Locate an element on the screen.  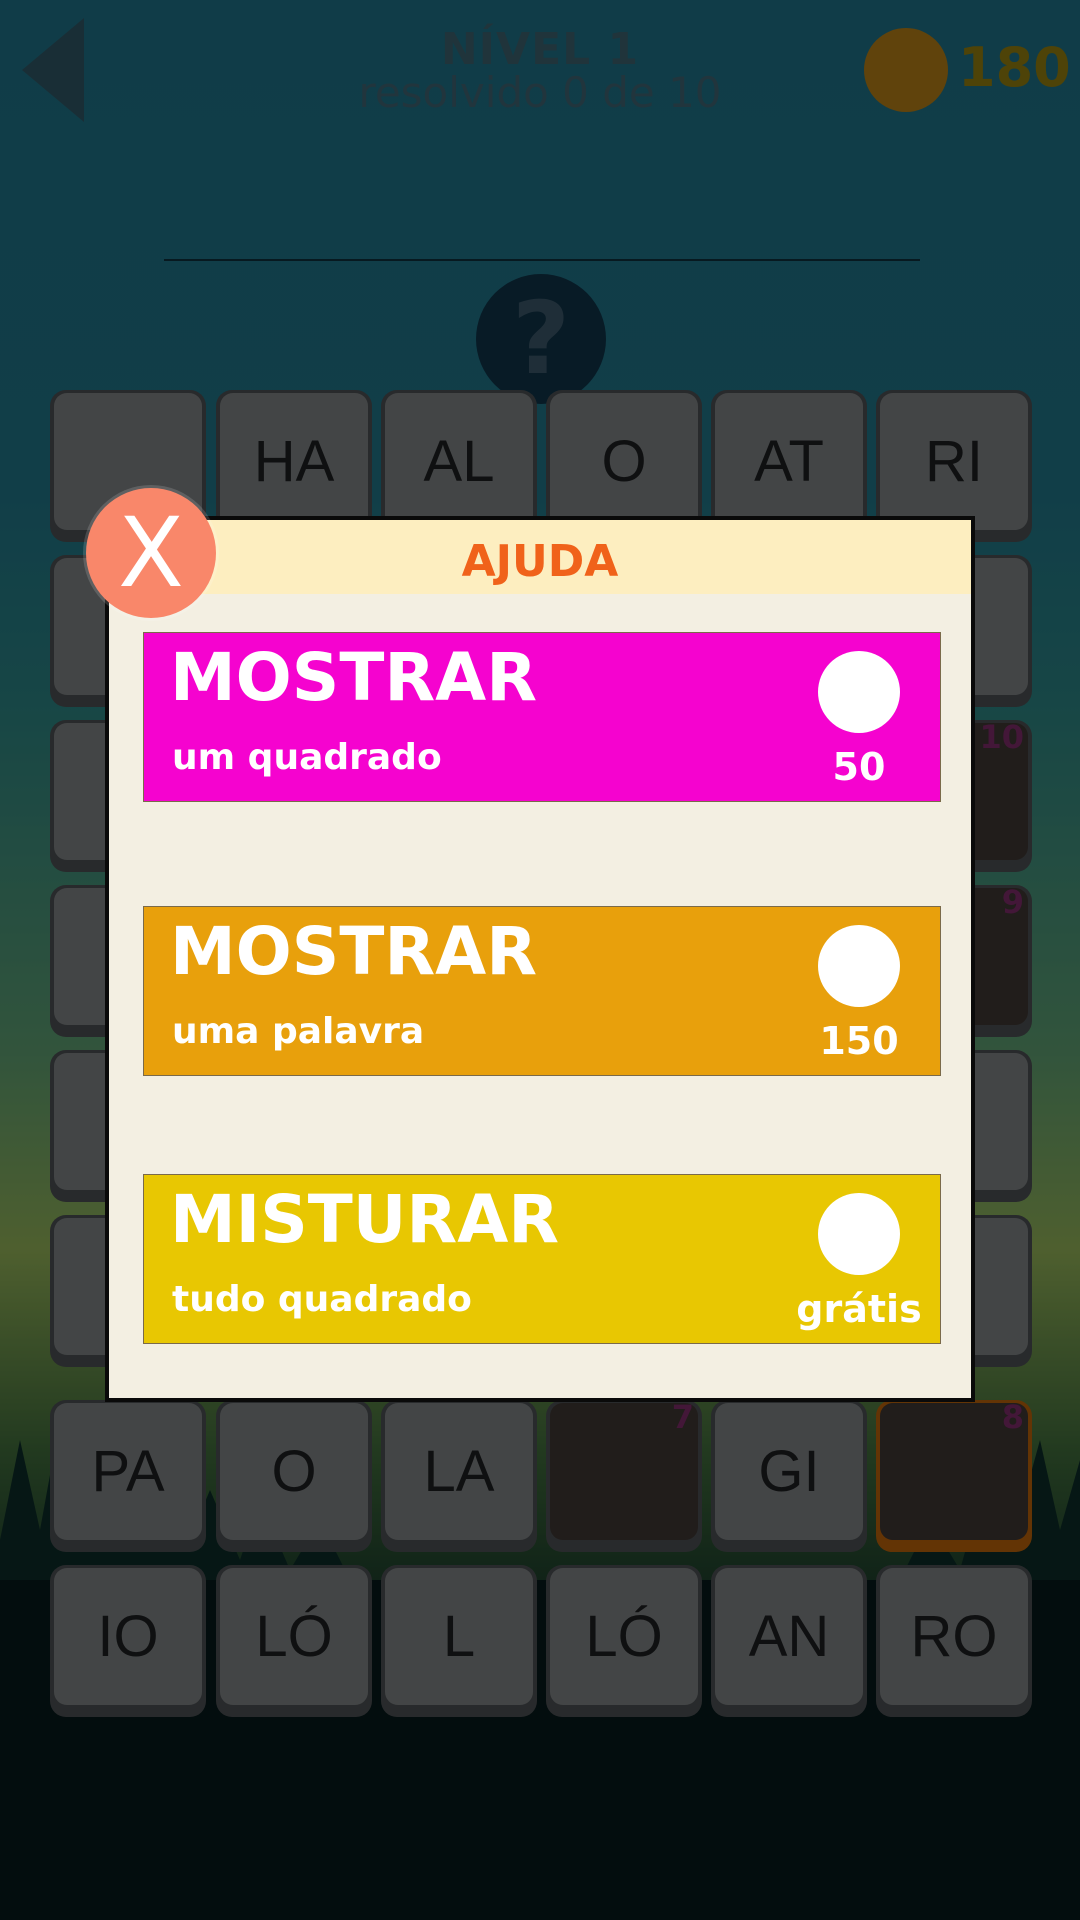
hint-question-icon: ? is located at coordinates (541, 339).